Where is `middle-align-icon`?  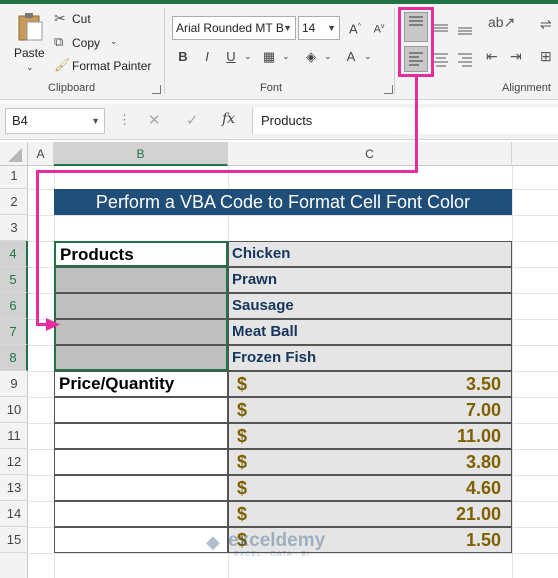 middle-align-icon is located at coordinates (441, 27).